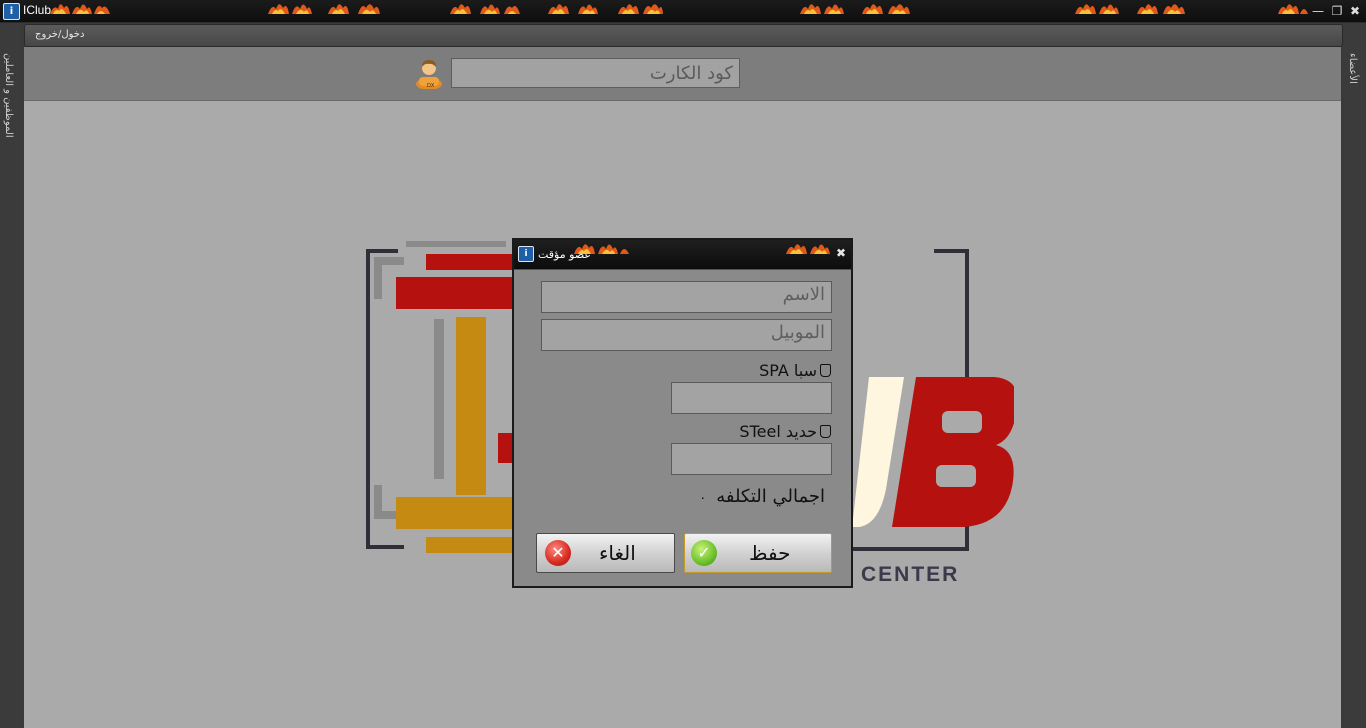 This screenshot has width=1366, height=728. I want to click on right-side-tab: الأعضاء, so click(1355, 375).